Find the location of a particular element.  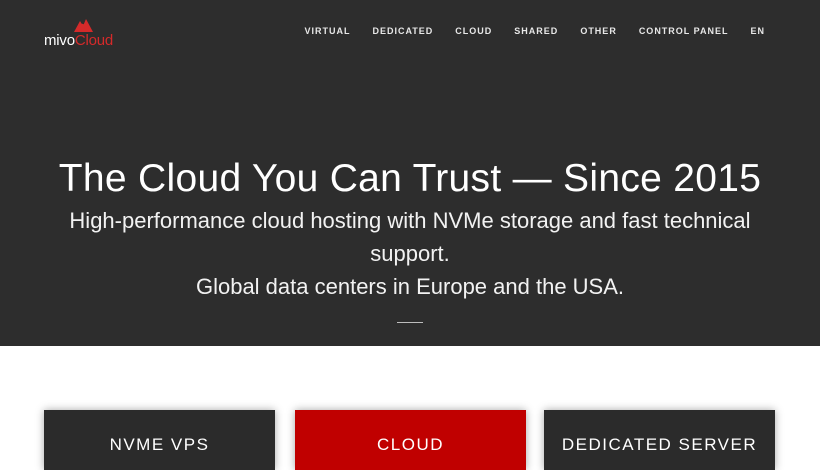

card-dedicated-server: DEDICATED SERVER is located at coordinates (659, 440).